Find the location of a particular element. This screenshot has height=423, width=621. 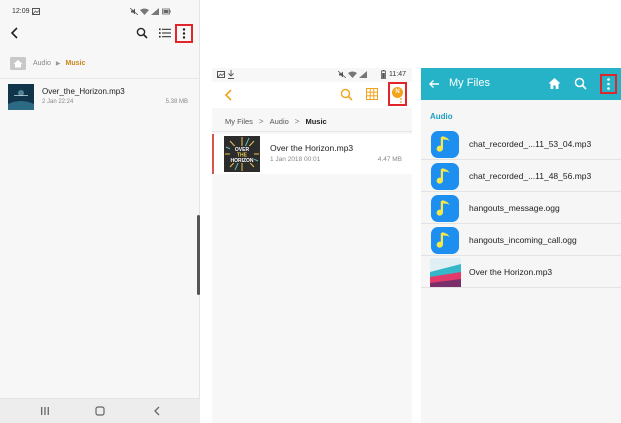

album-art-thumbnail: OVER THE HORIZON is located at coordinates (242, 154).